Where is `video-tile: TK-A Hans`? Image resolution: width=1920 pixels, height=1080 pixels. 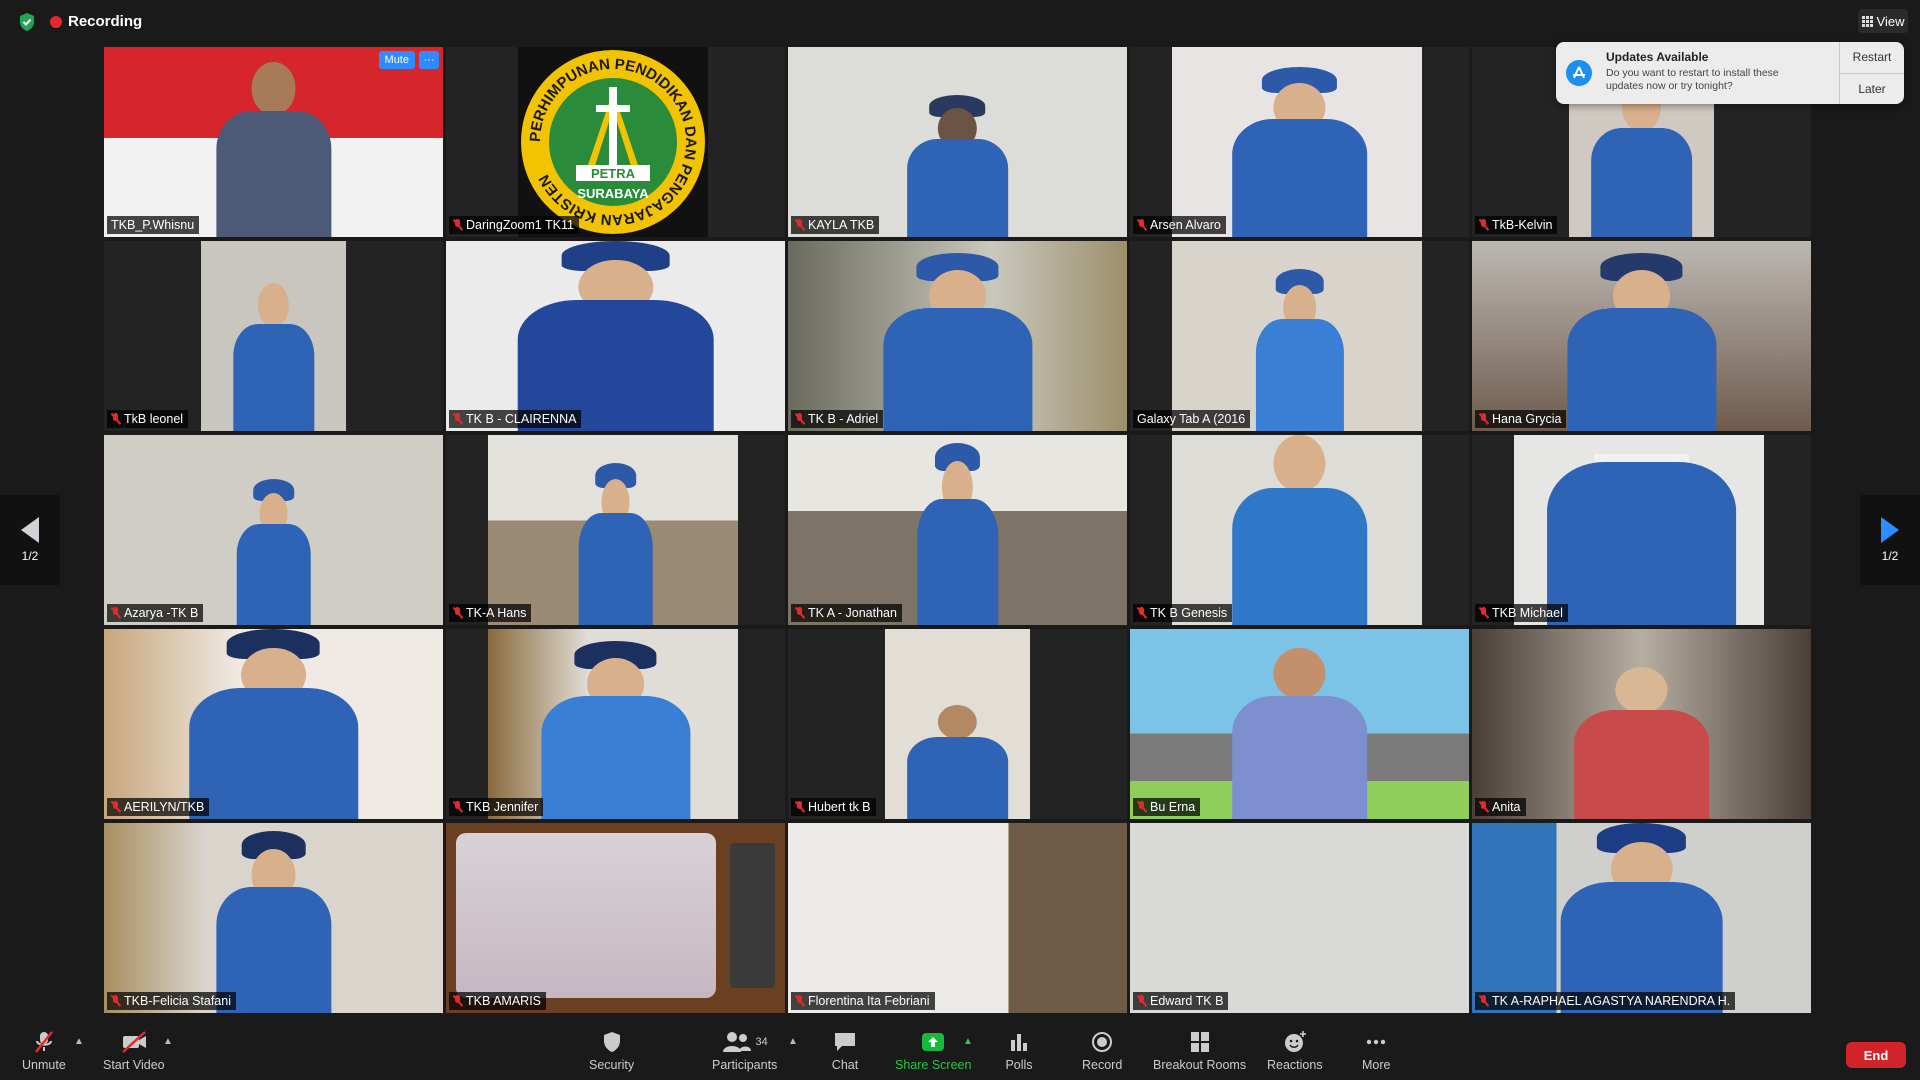 video-tile: TK-A Hans is located at coordinates (615, 530).